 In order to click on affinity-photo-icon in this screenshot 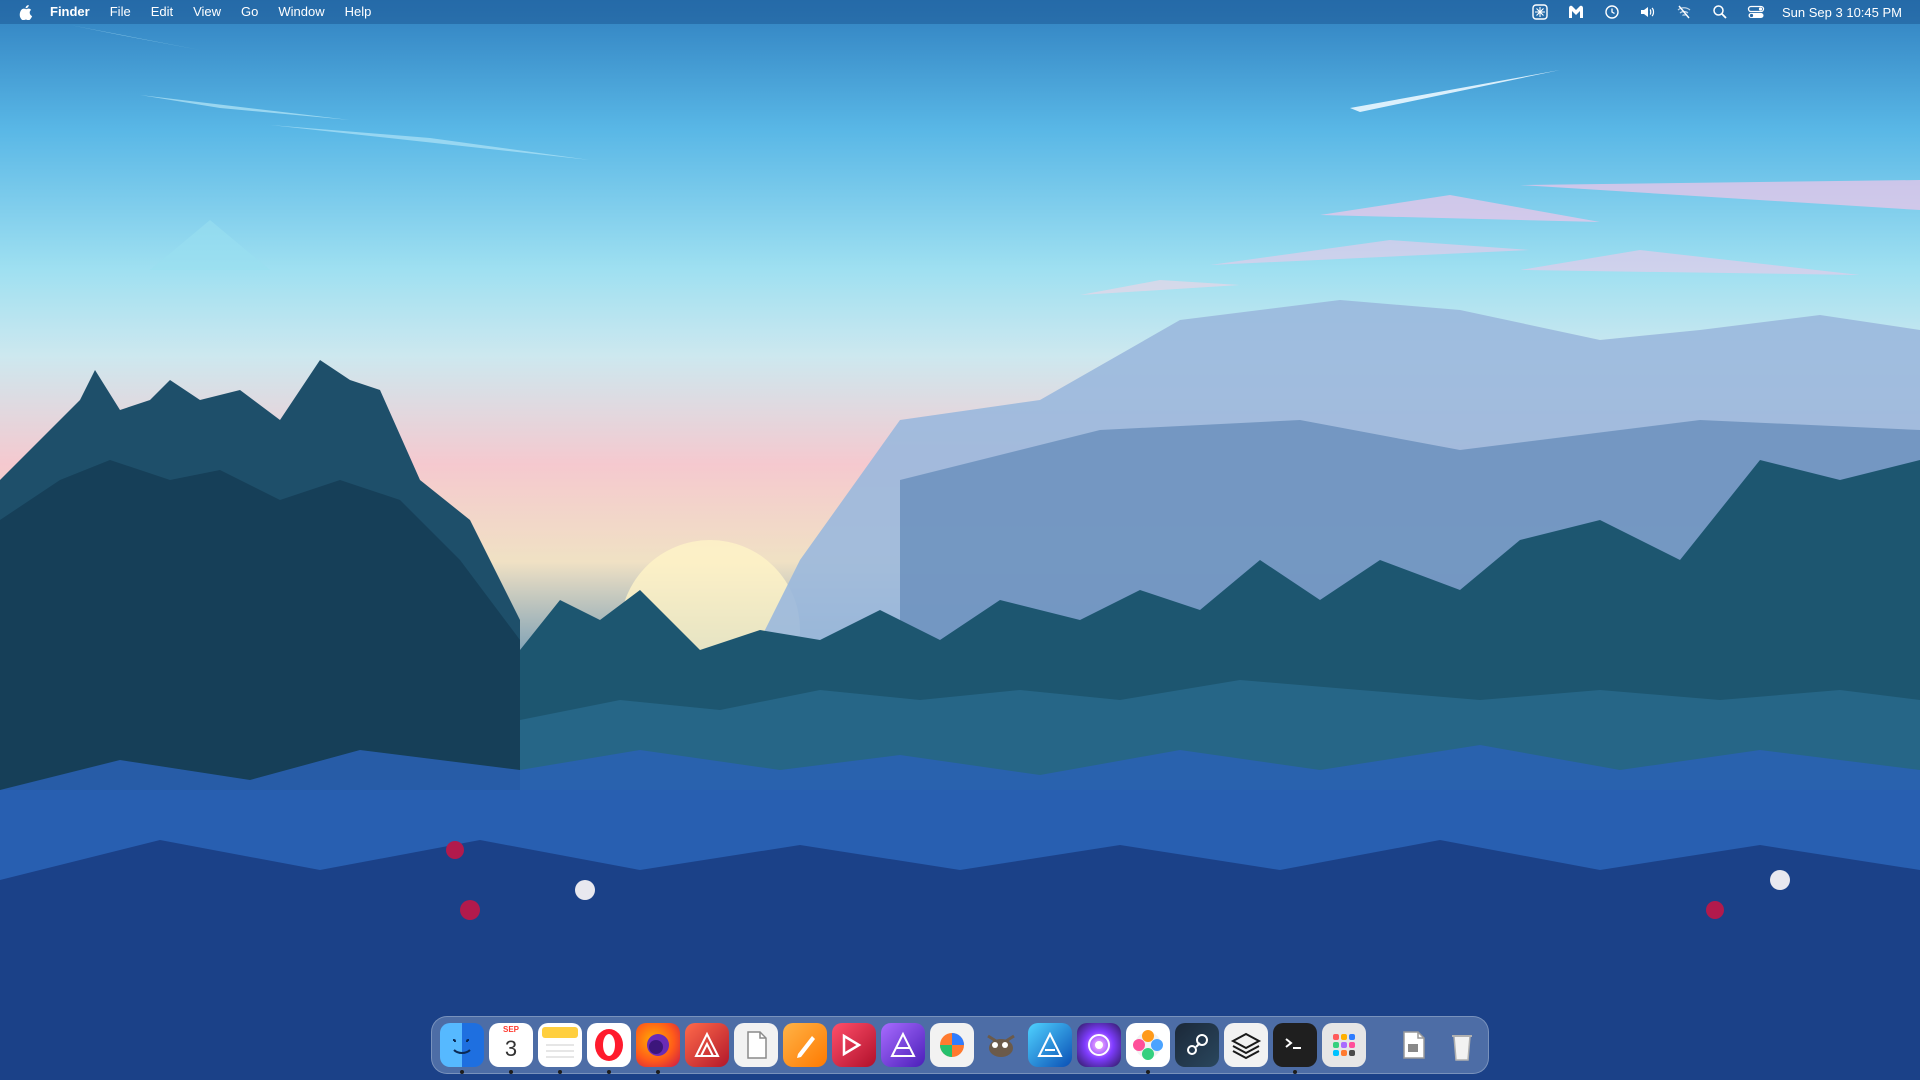, I will do `click(903, 1044)`.